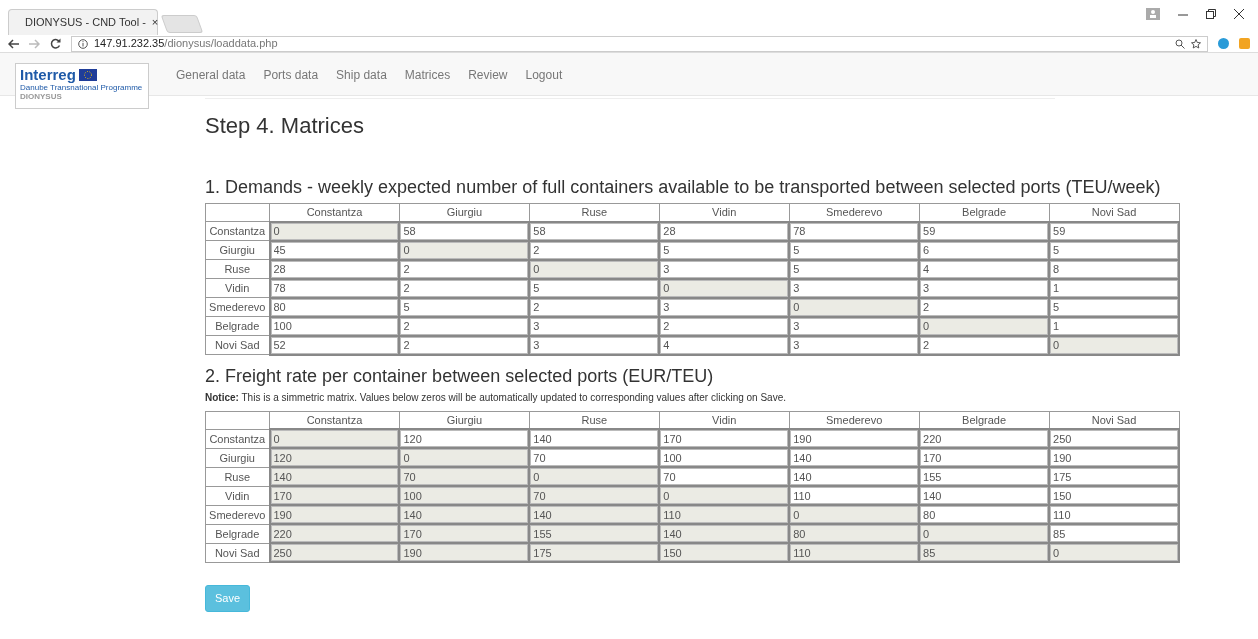 Image resolution: width=1258 pixels, height=639 pixels. What do you see at coordinates (55, 43) in the screenshot?
I see `reload-icon` at bounding box center [55, 43].